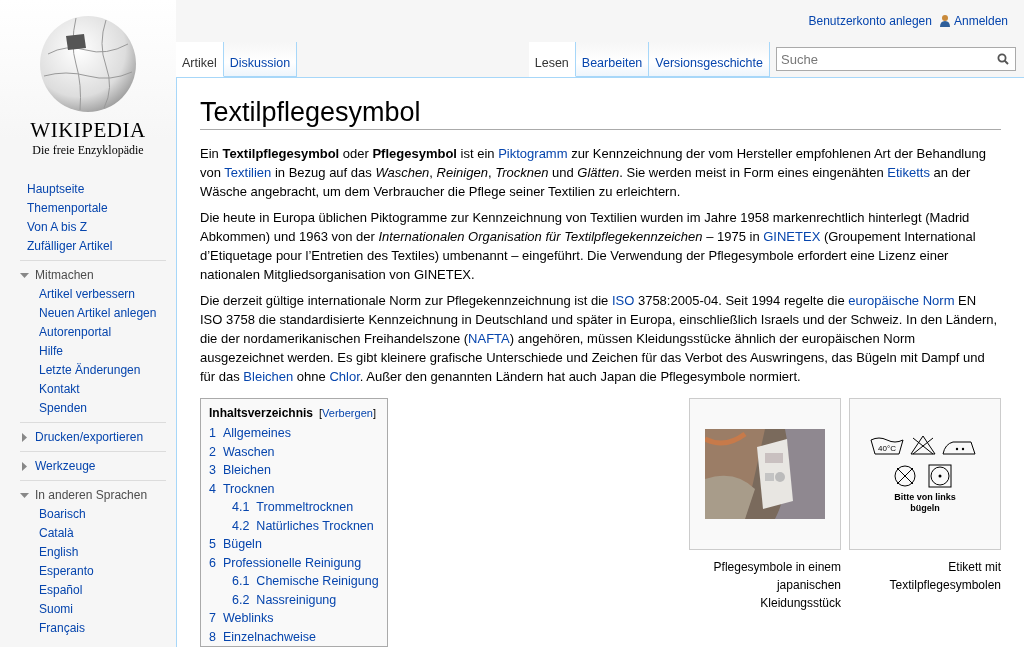 This screenshot has width=1024, height=647. I want to click on toc-toggle: [Verbergen], so click(347, 413).